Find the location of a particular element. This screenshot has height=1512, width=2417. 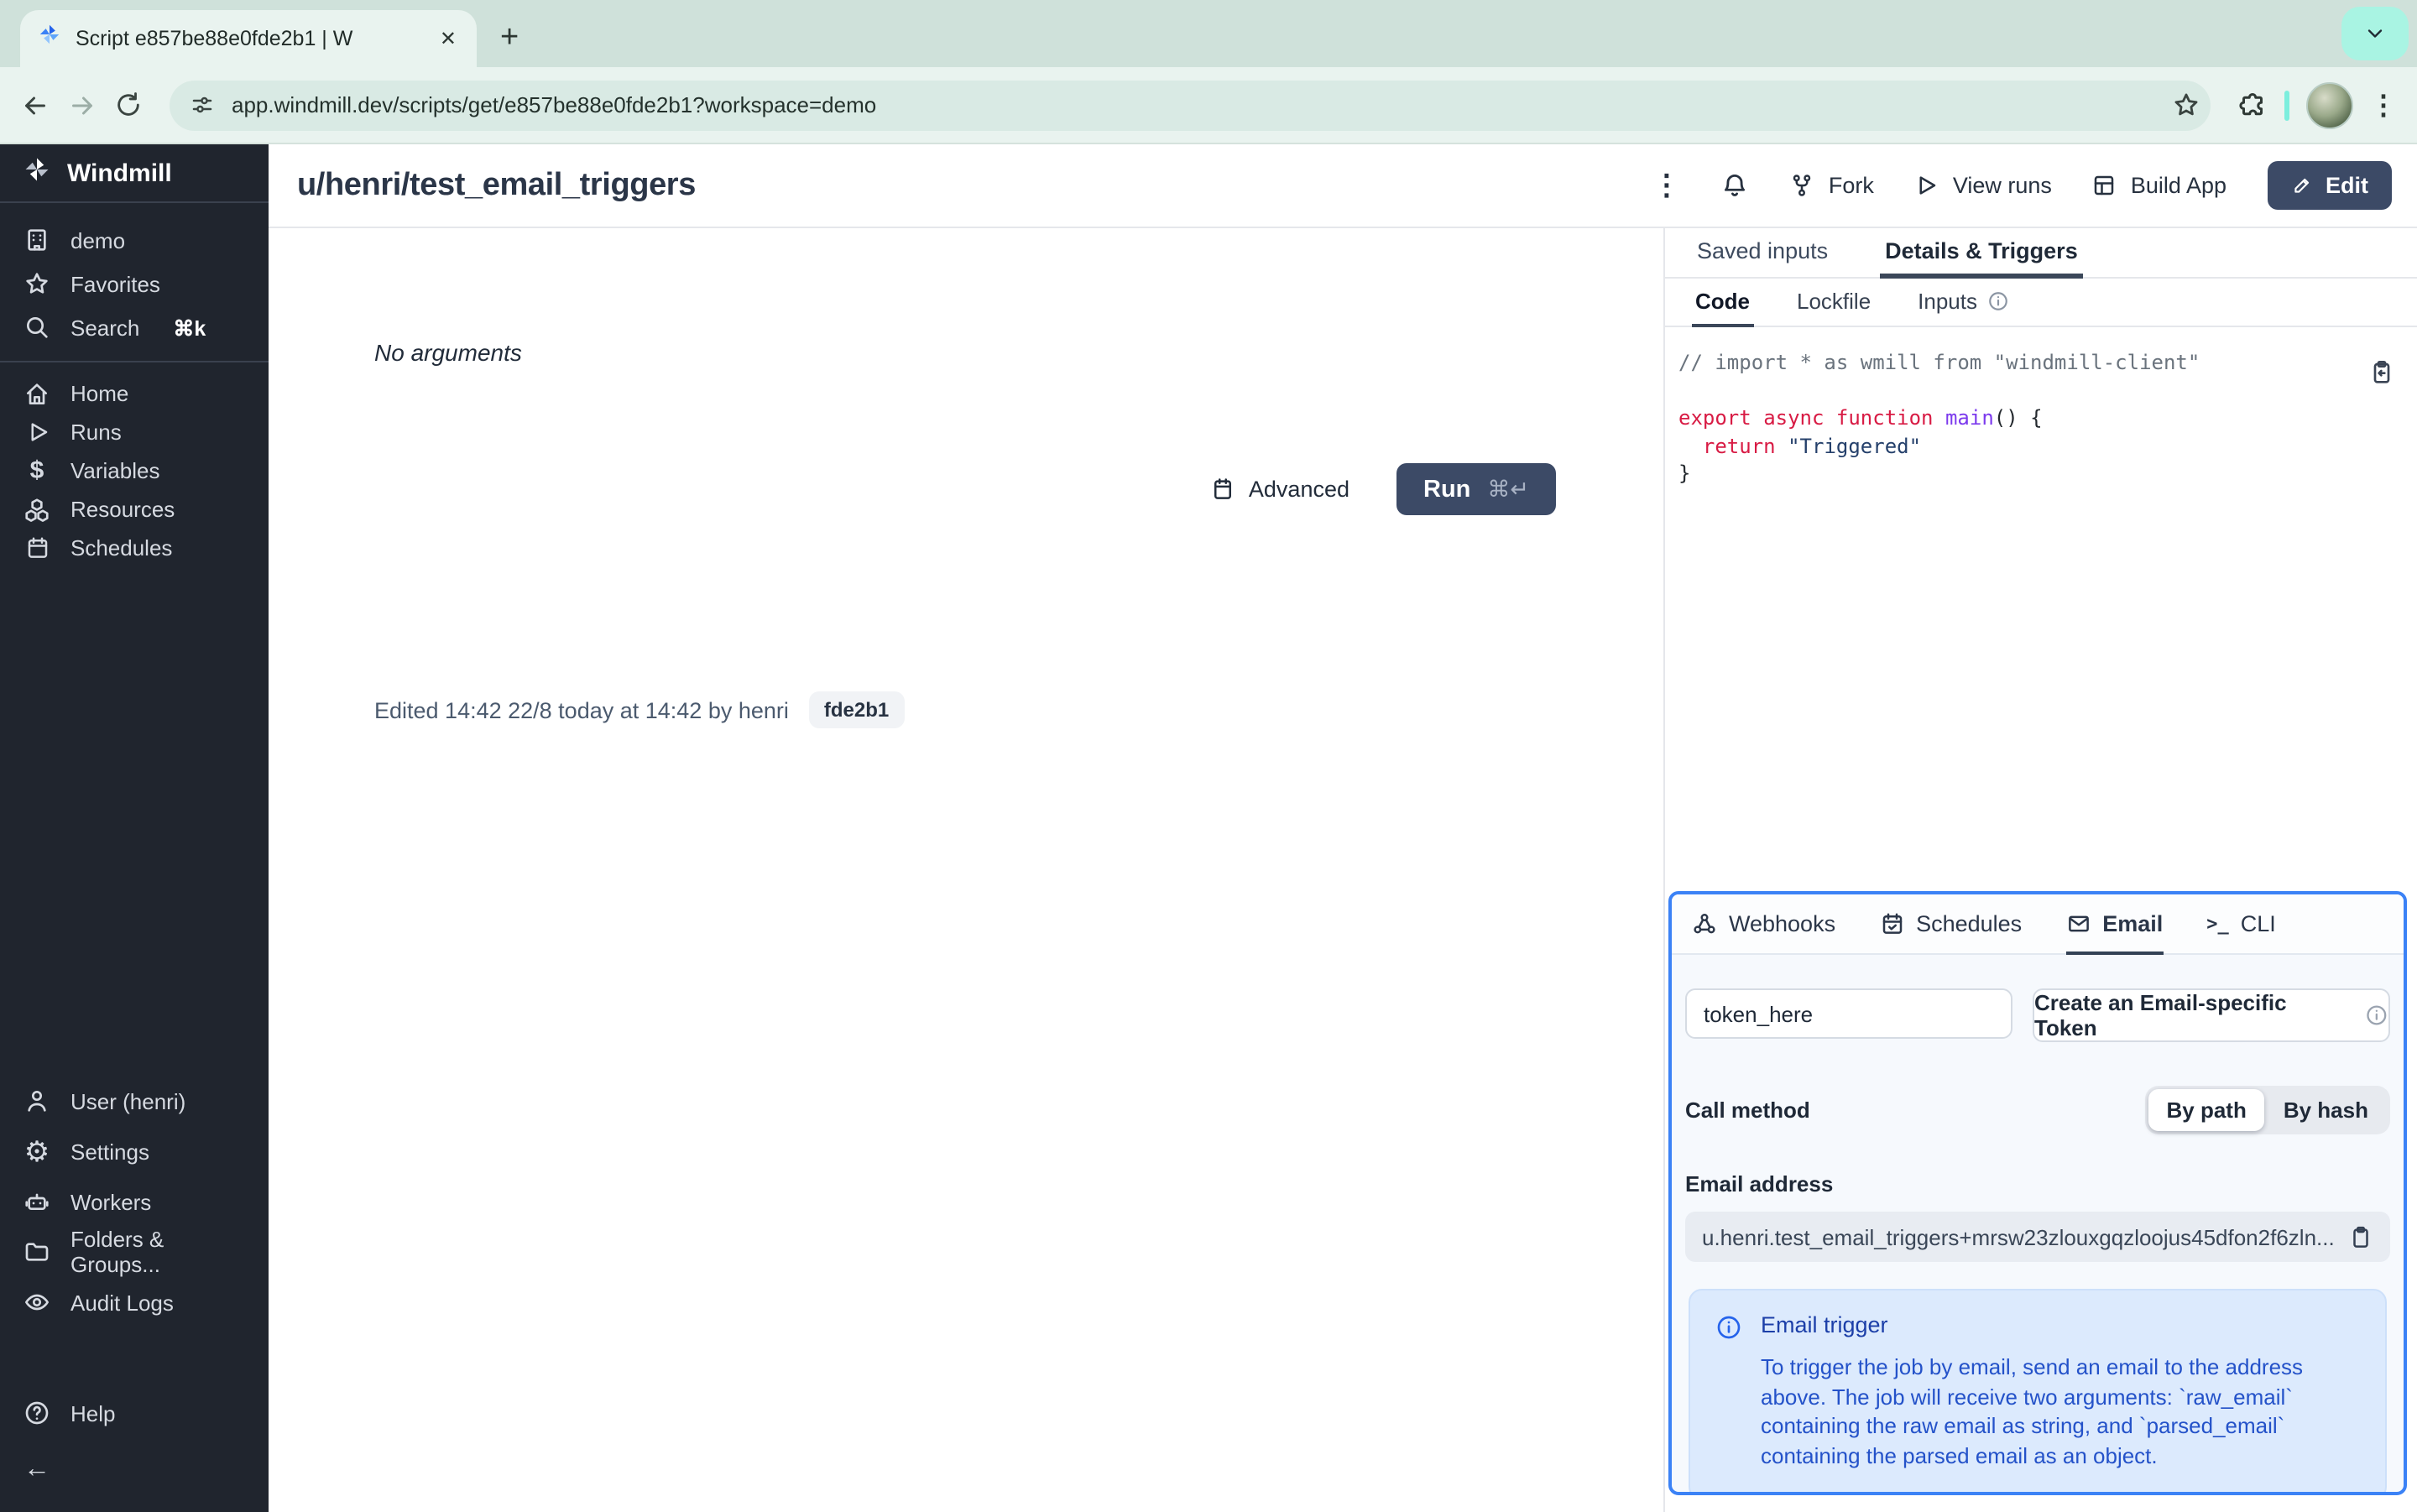

tab-webhooks: Webhooks is located at coordinates (1763, 925).